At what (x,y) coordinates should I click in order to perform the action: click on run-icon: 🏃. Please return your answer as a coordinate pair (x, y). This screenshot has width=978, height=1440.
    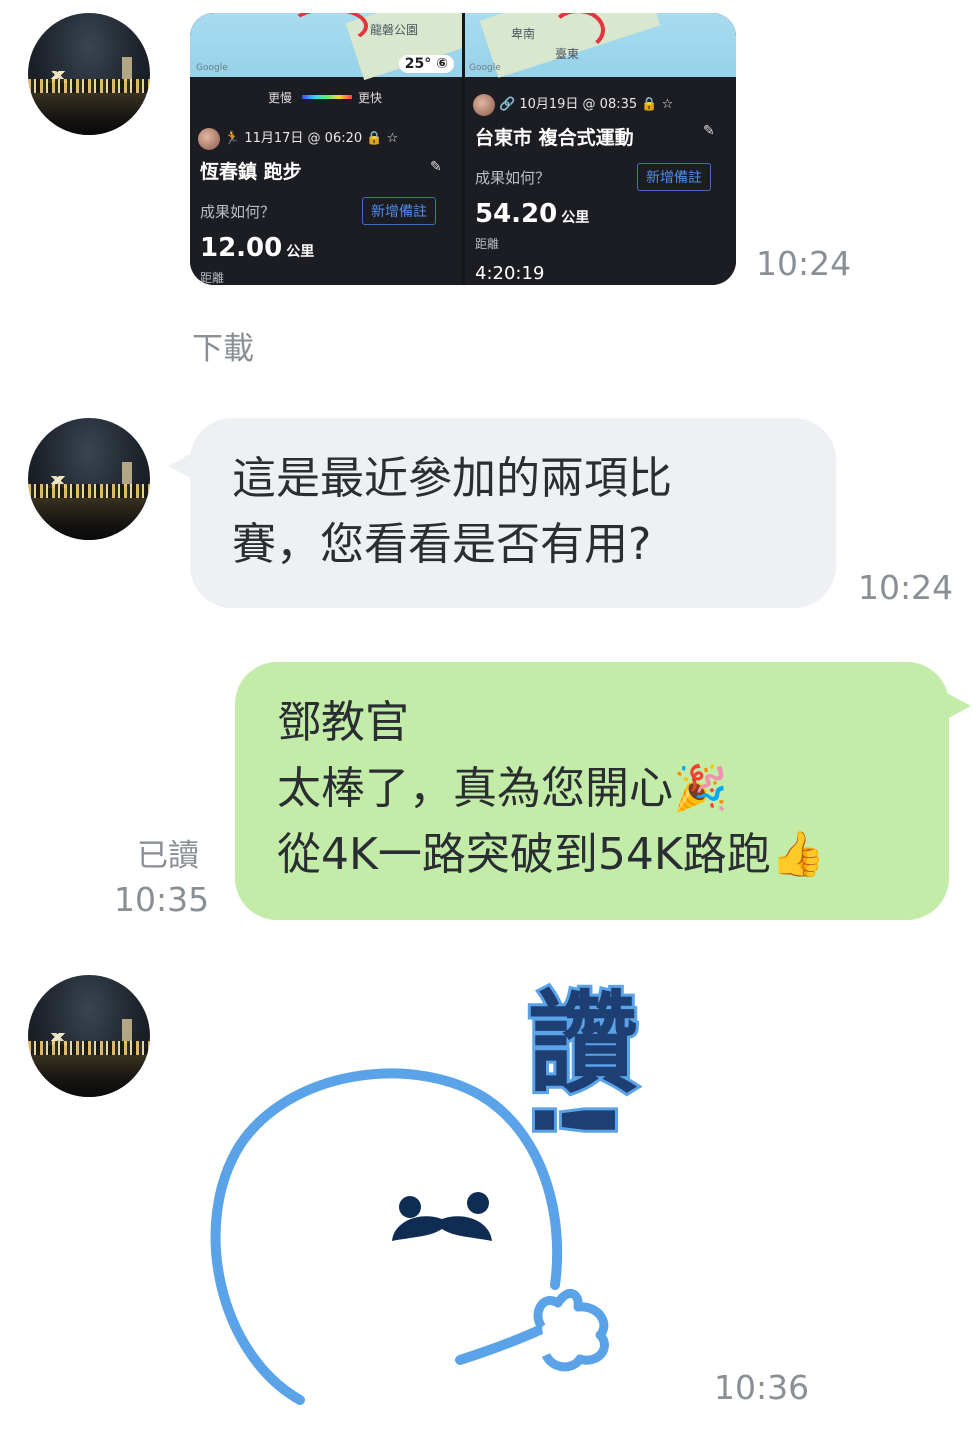
    Looking at the image, I should click on (232, 138).